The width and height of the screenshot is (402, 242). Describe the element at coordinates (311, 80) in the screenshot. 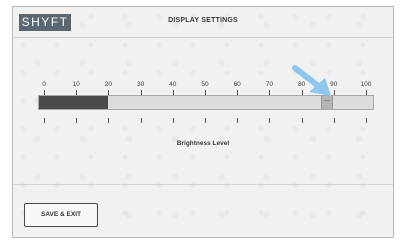

I see `pointer-arrow-icon` at that location.